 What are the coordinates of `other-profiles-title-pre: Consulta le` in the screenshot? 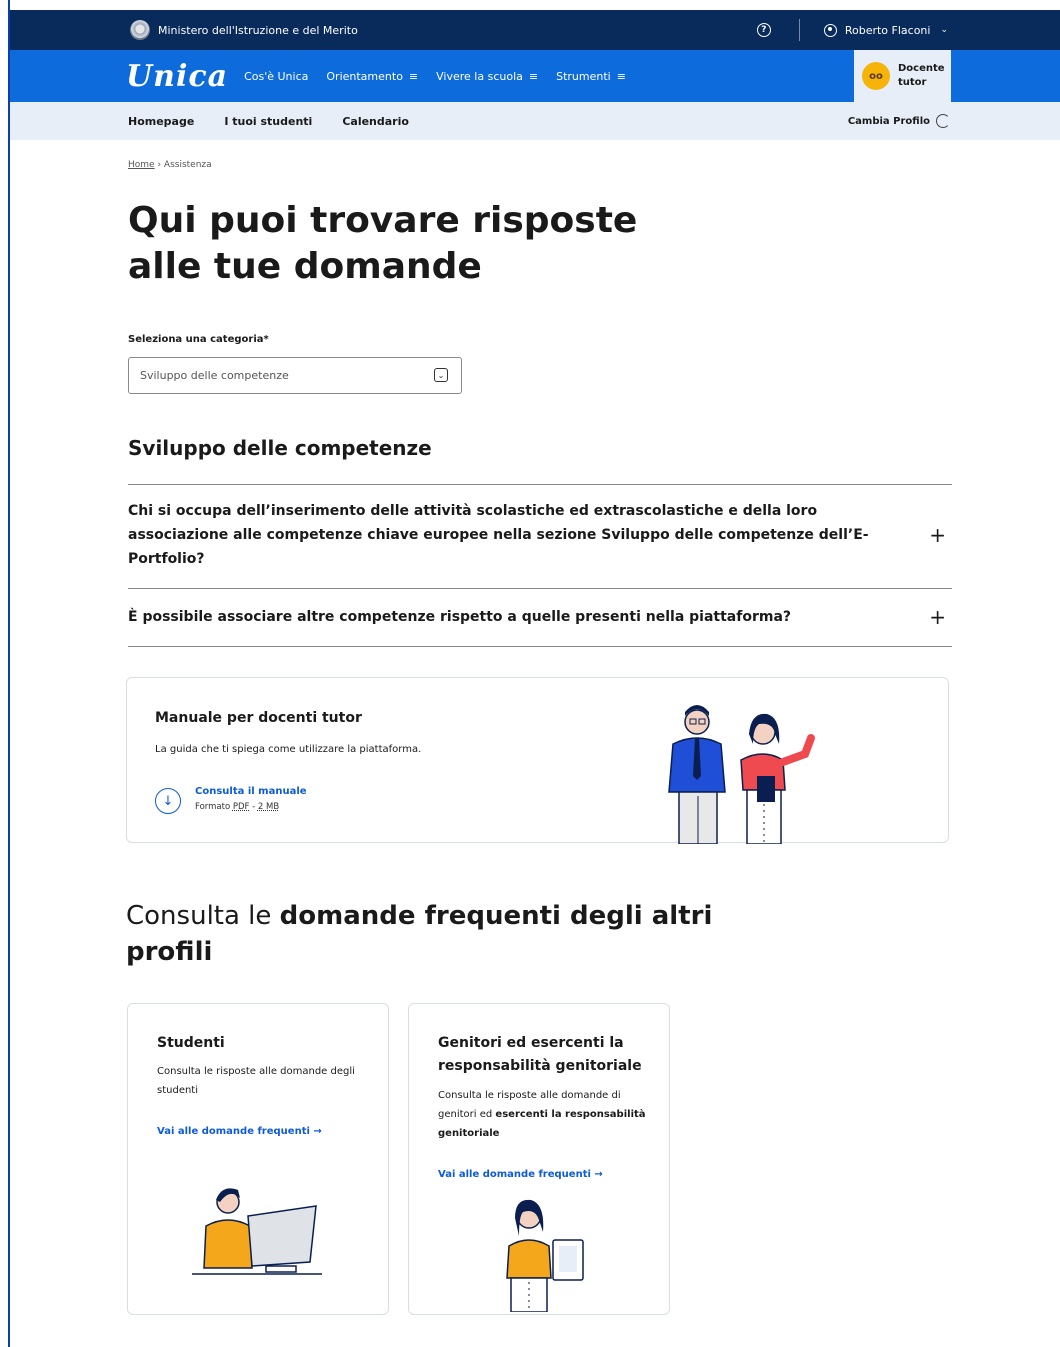 It's located at (199, 916).